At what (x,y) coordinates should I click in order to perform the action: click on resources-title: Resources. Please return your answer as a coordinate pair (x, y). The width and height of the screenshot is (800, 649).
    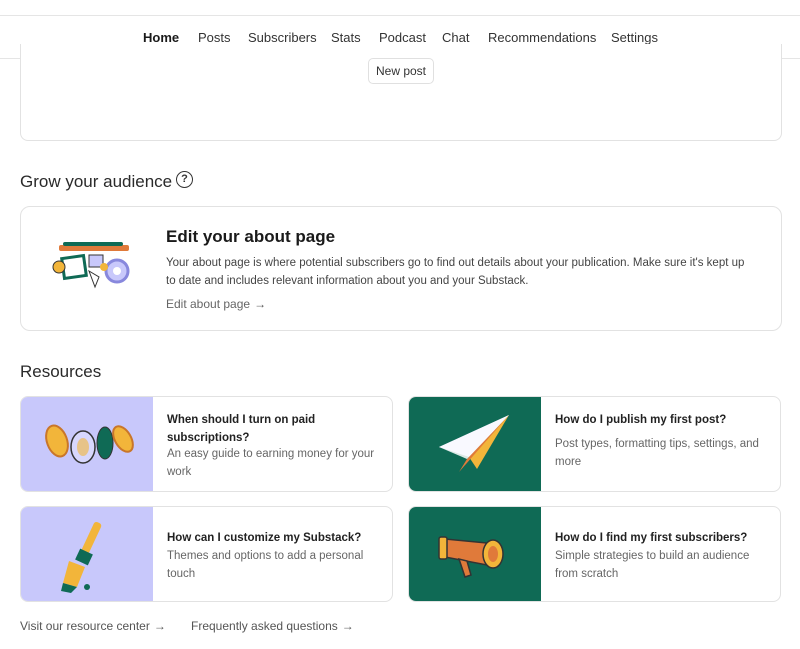
    Looking at the image, I should click on (61, 371).